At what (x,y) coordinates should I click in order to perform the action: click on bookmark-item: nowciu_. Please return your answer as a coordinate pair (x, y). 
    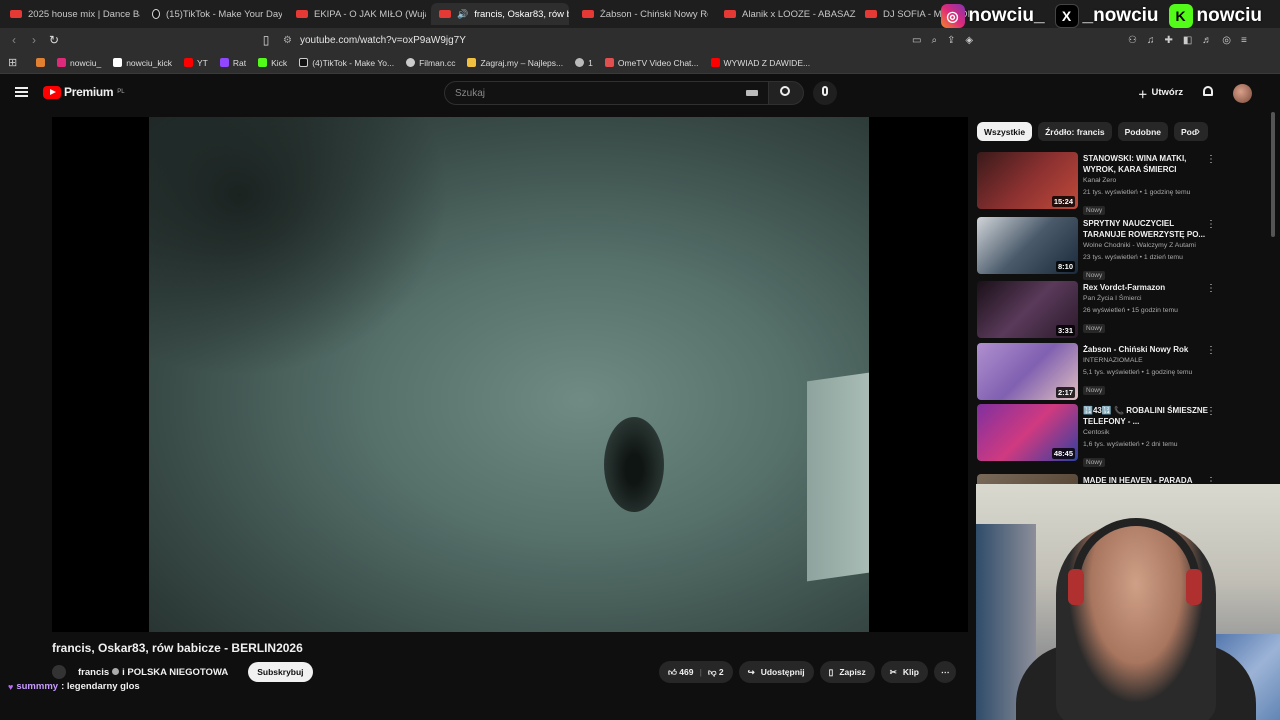
    Looking at the image, I should click on (79, 63).